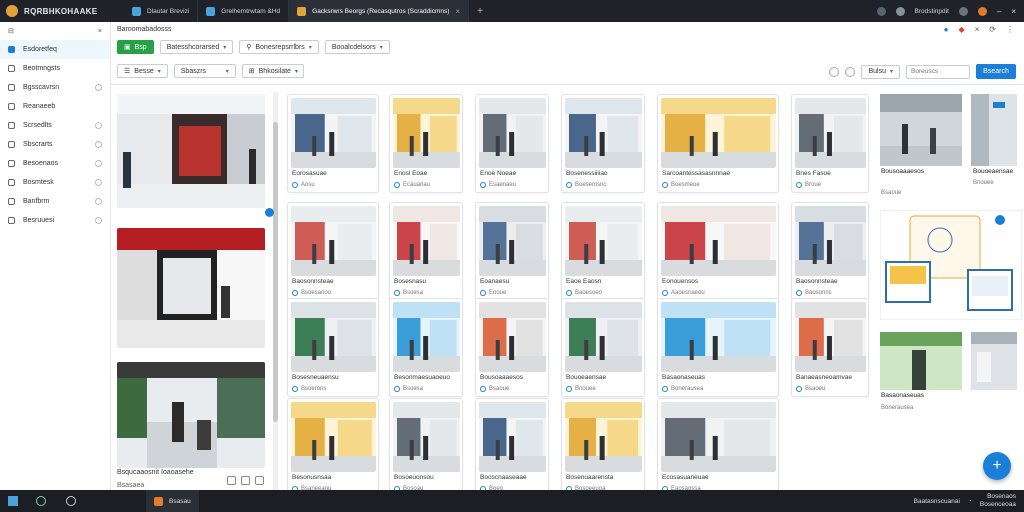  I want to click on edit-icon, so click(231, 480).